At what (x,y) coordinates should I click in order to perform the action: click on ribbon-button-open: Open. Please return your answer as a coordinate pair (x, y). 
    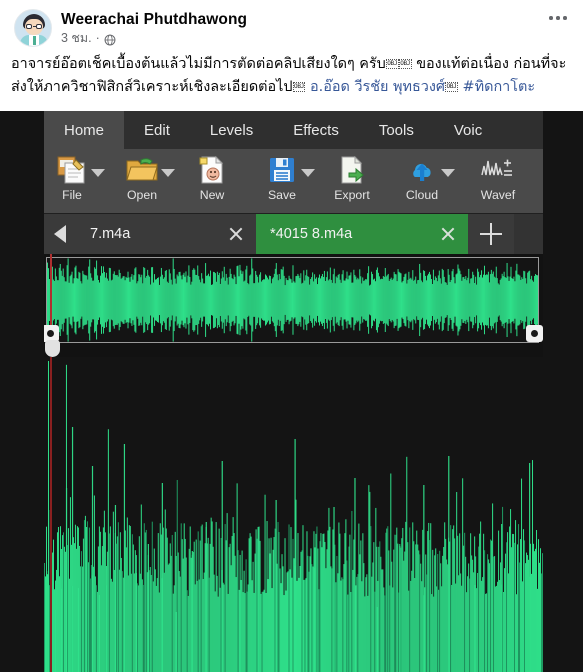
    Looking at the image, I should click on (144, 177).